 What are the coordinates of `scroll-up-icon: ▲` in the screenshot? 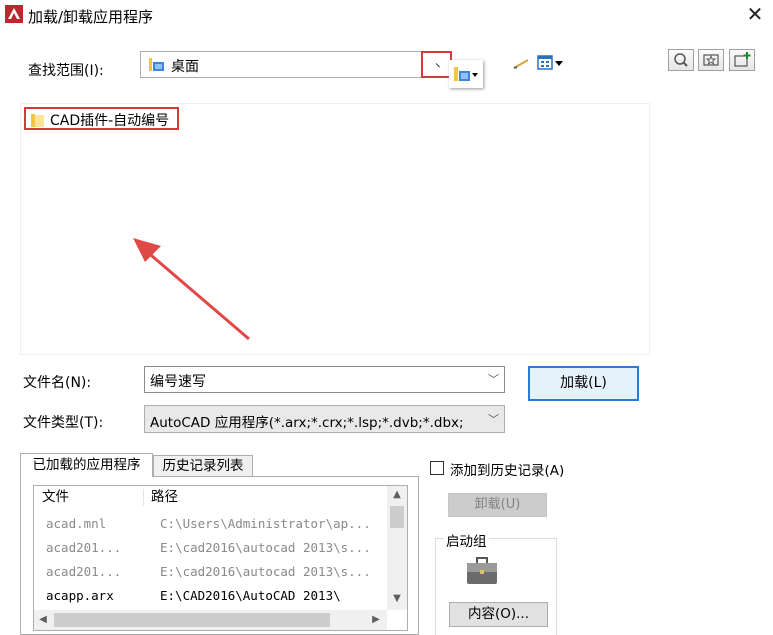 It's located at (397, 495).